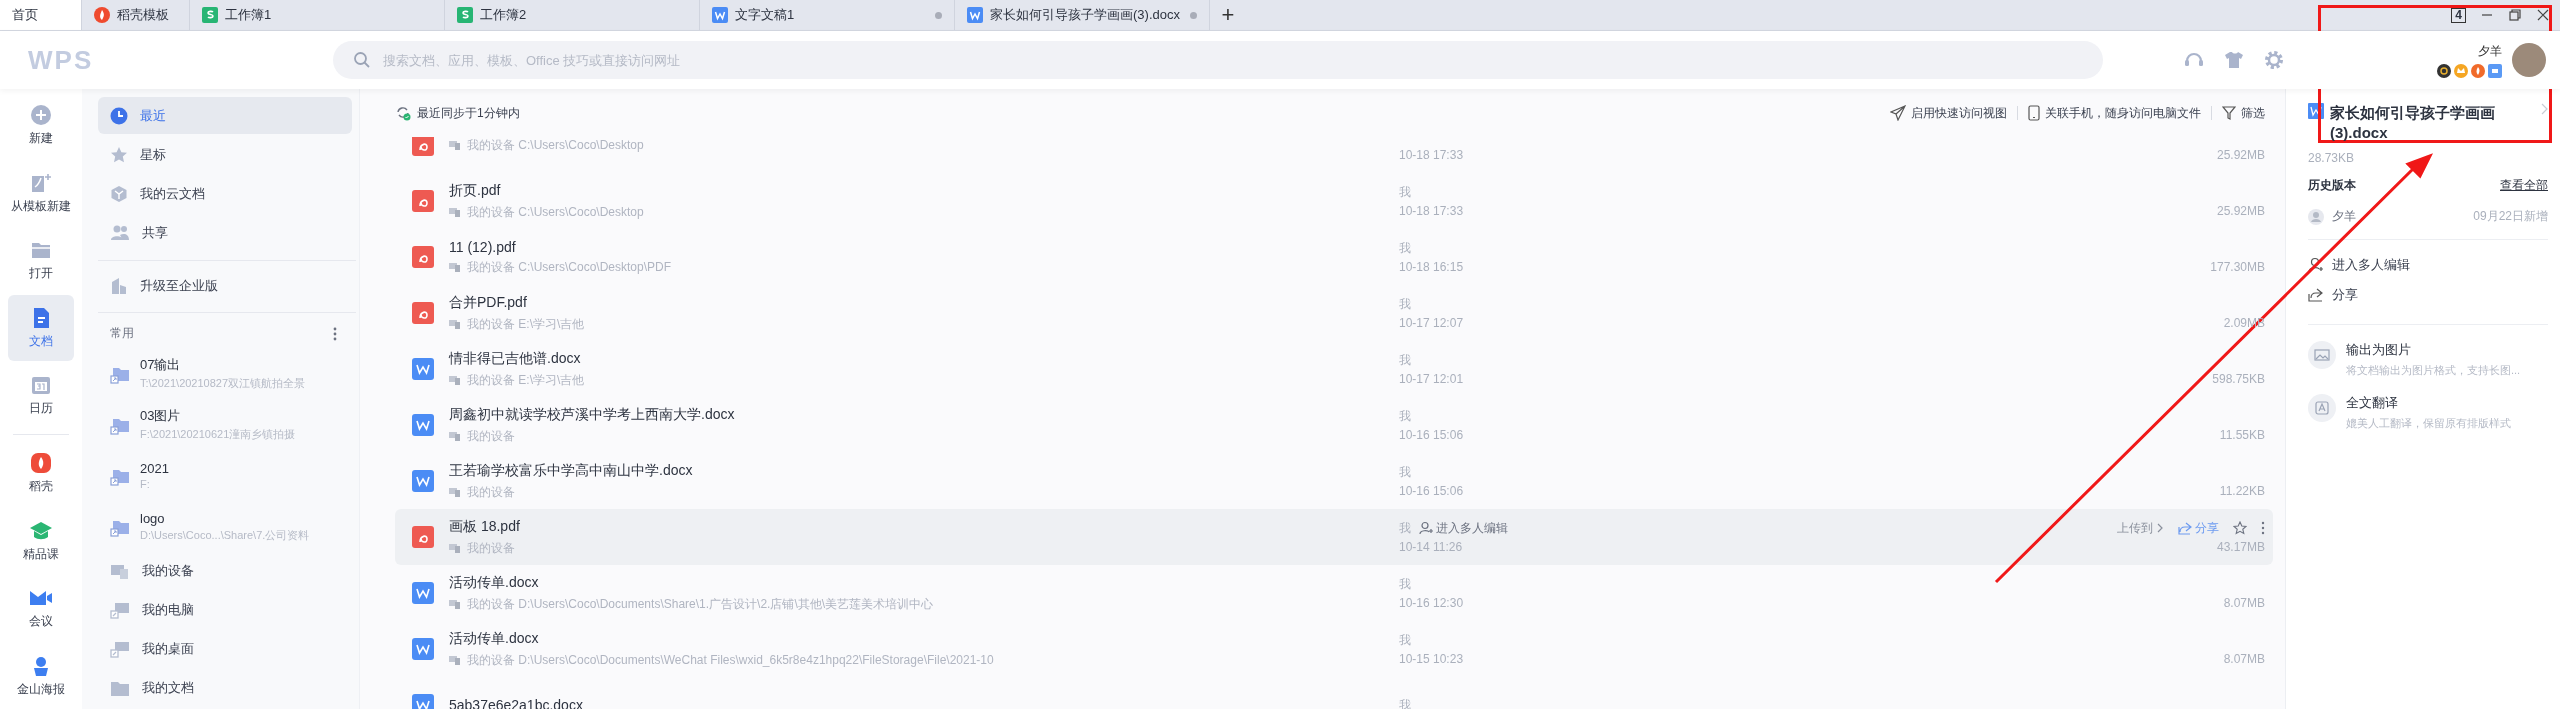 The image size is (2560, 709). Describe the element at coordinates (2240, 528) in the screenshot. I see `star-icon` at that location.